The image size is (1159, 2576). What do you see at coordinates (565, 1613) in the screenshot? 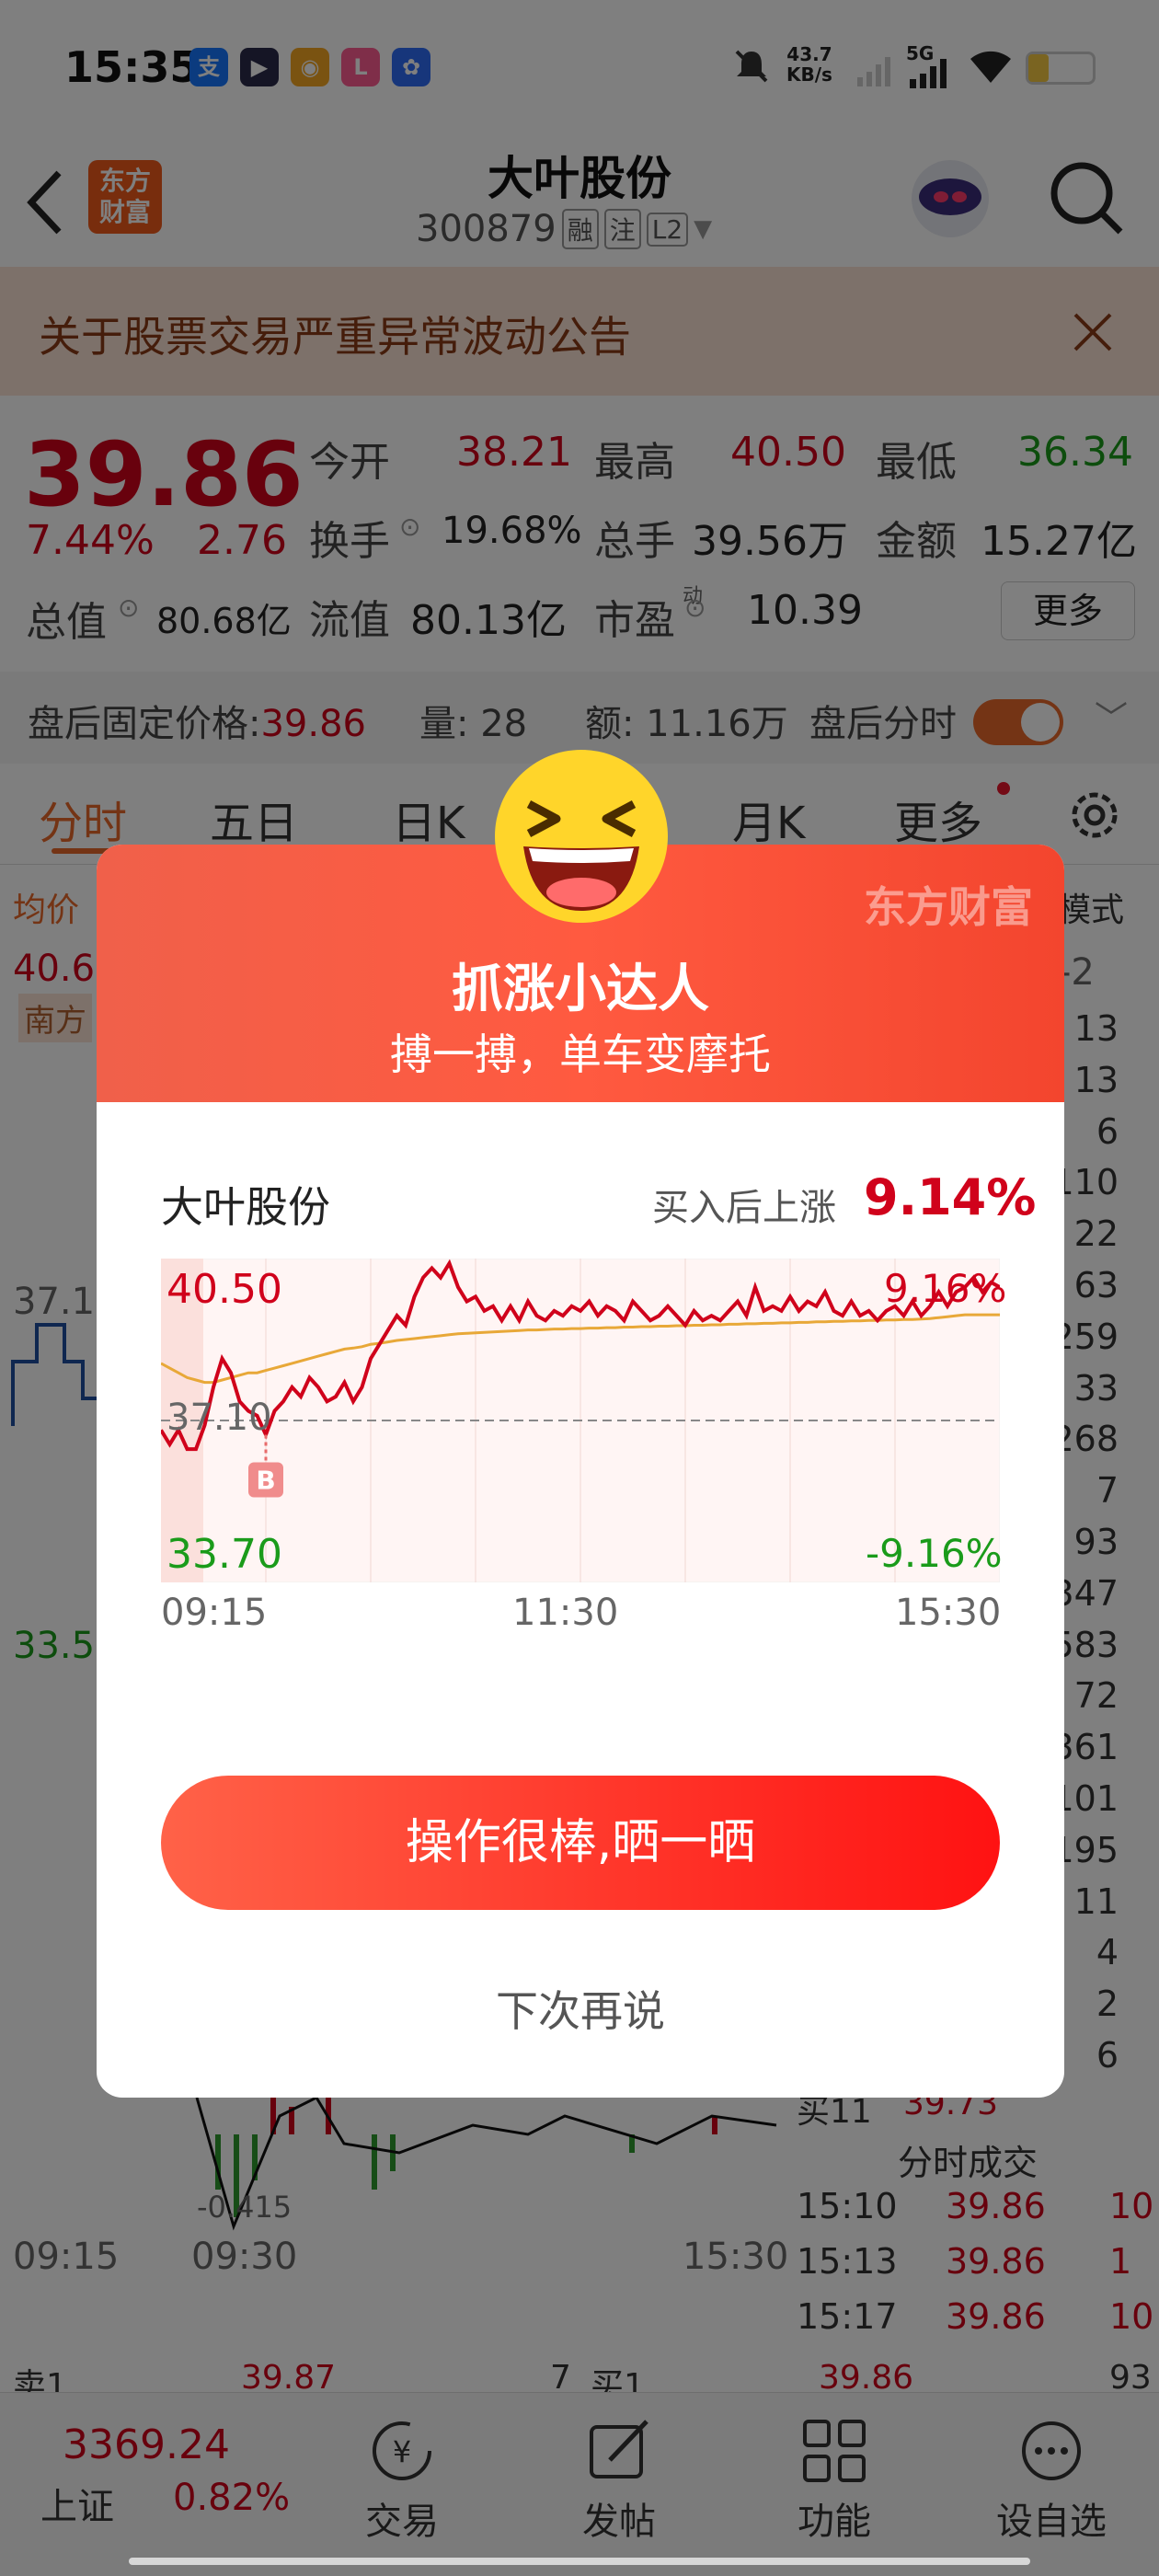
I see `x-tick-mid: 11:30` at bounding box center [565, 1613].